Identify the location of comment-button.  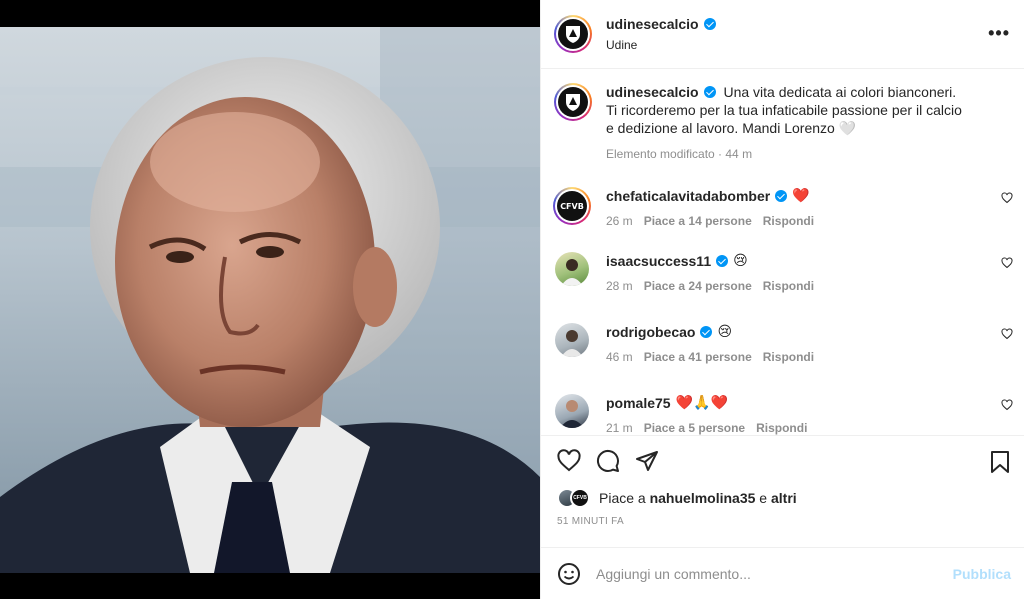
(608, 461).